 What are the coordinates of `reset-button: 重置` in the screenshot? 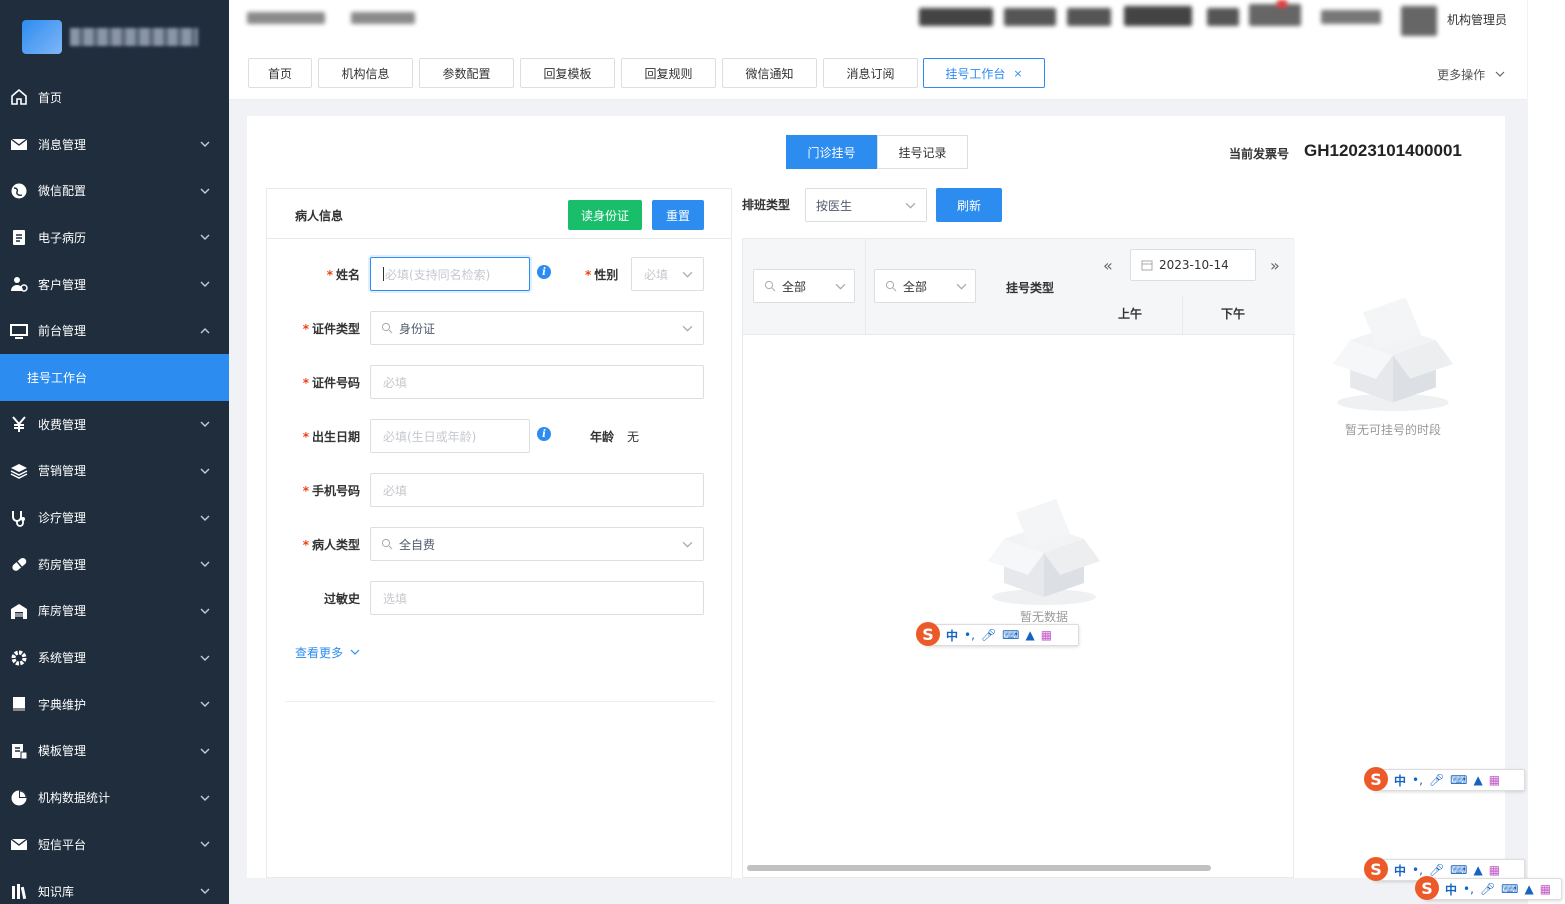 It's located at (678, 215).